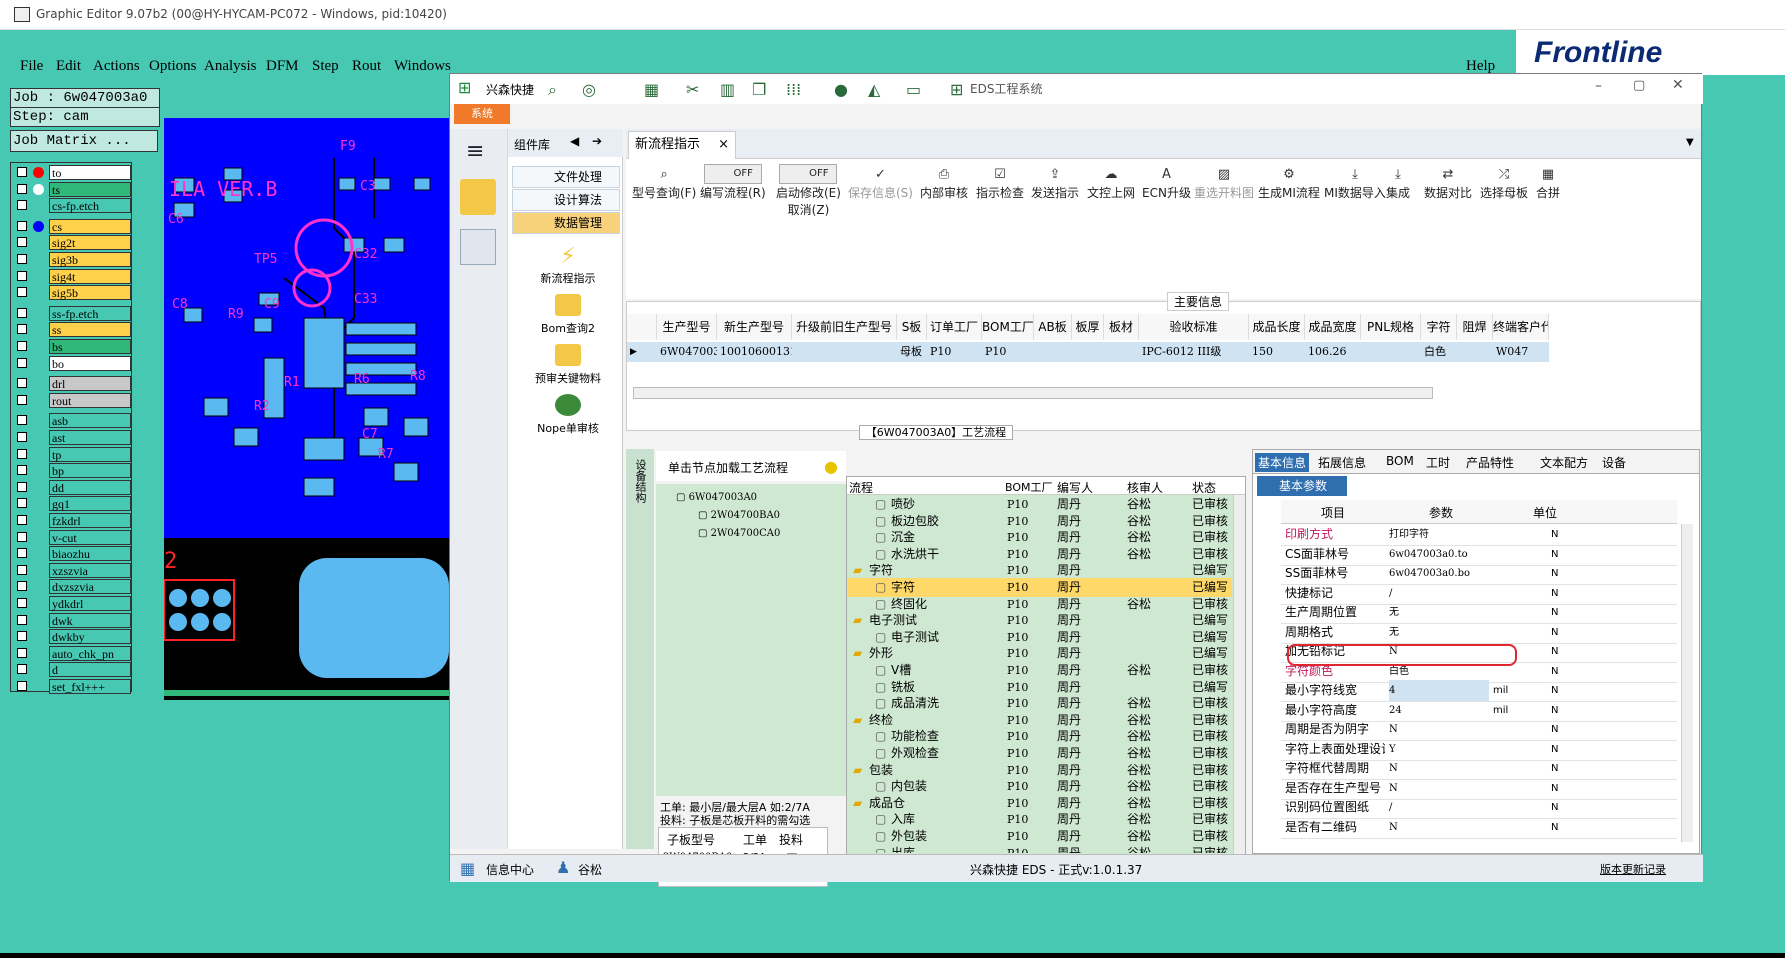 This screenshot has height=958, width=1785. What do you see at coordinates (282, 66) in the screenshot?
I see `menu-dfm: DFM` at bounding box center [282, 66].